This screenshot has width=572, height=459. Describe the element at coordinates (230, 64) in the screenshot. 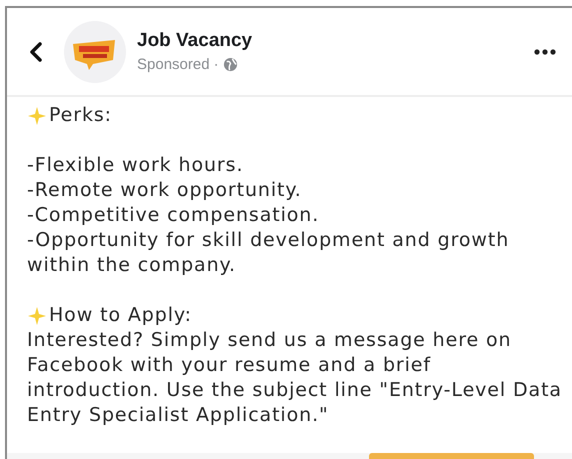

I see `globe-icon` at that location.